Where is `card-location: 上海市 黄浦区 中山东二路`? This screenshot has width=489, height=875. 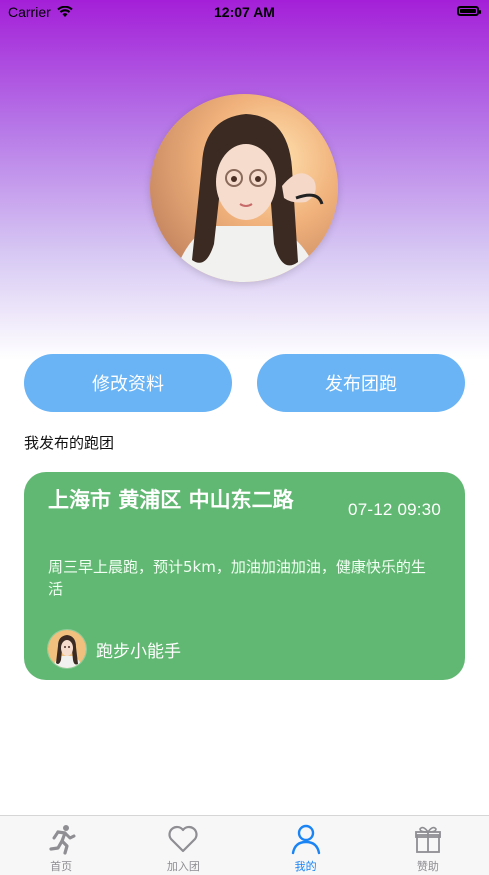
card-location: 上海市 黄浦区 中山东二路 is located at coordinates (171, 500).